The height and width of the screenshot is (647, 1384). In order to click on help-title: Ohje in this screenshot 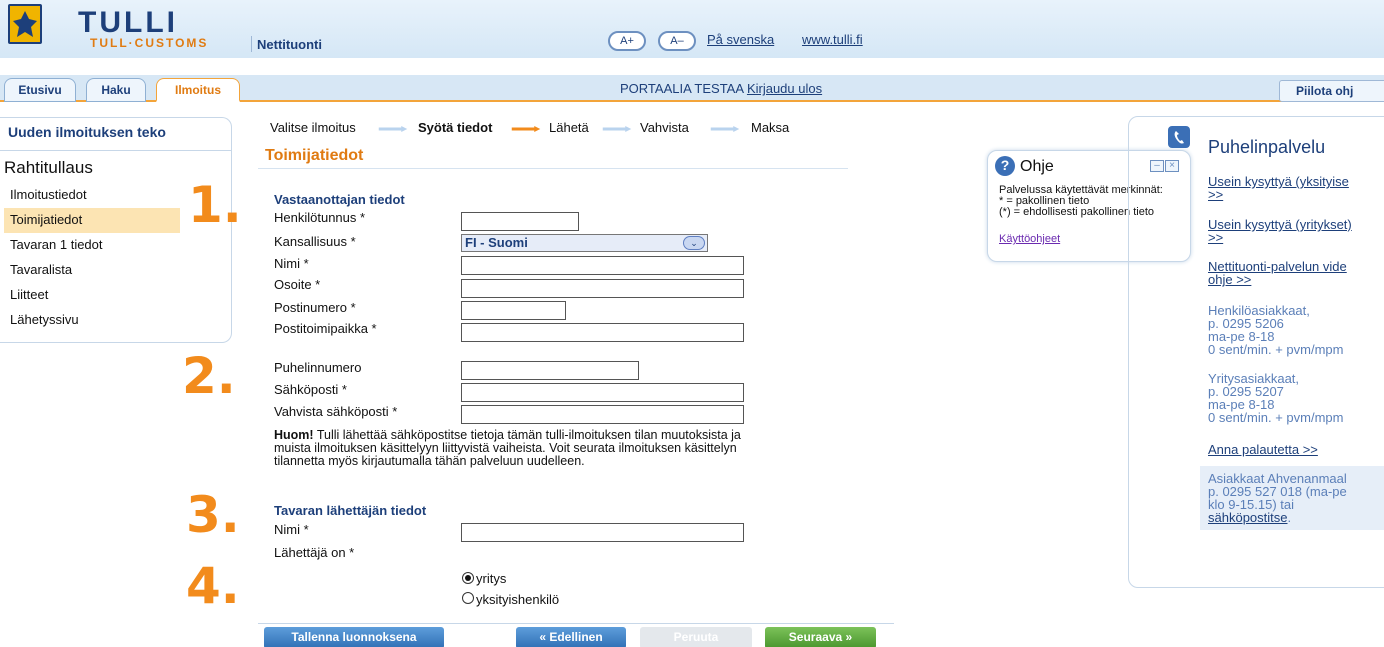, I will do `click(1037, 166)`.